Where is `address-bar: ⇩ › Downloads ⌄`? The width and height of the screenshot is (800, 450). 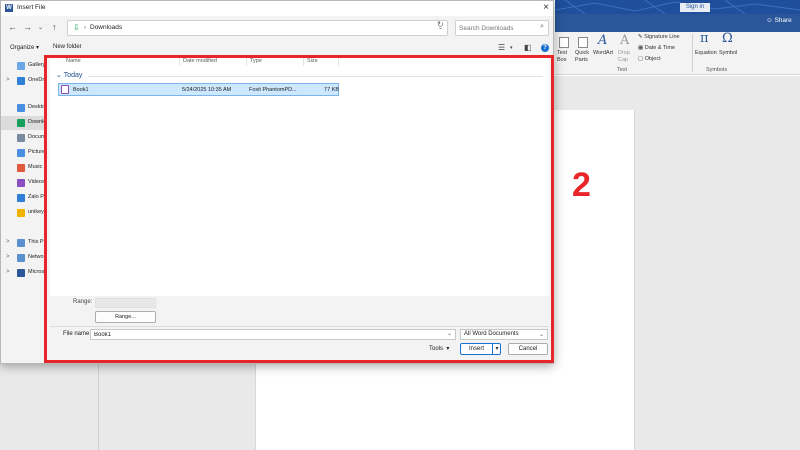 address-bar: ⇩ › Downloads ⌄ is located at coordinates (257, 28).